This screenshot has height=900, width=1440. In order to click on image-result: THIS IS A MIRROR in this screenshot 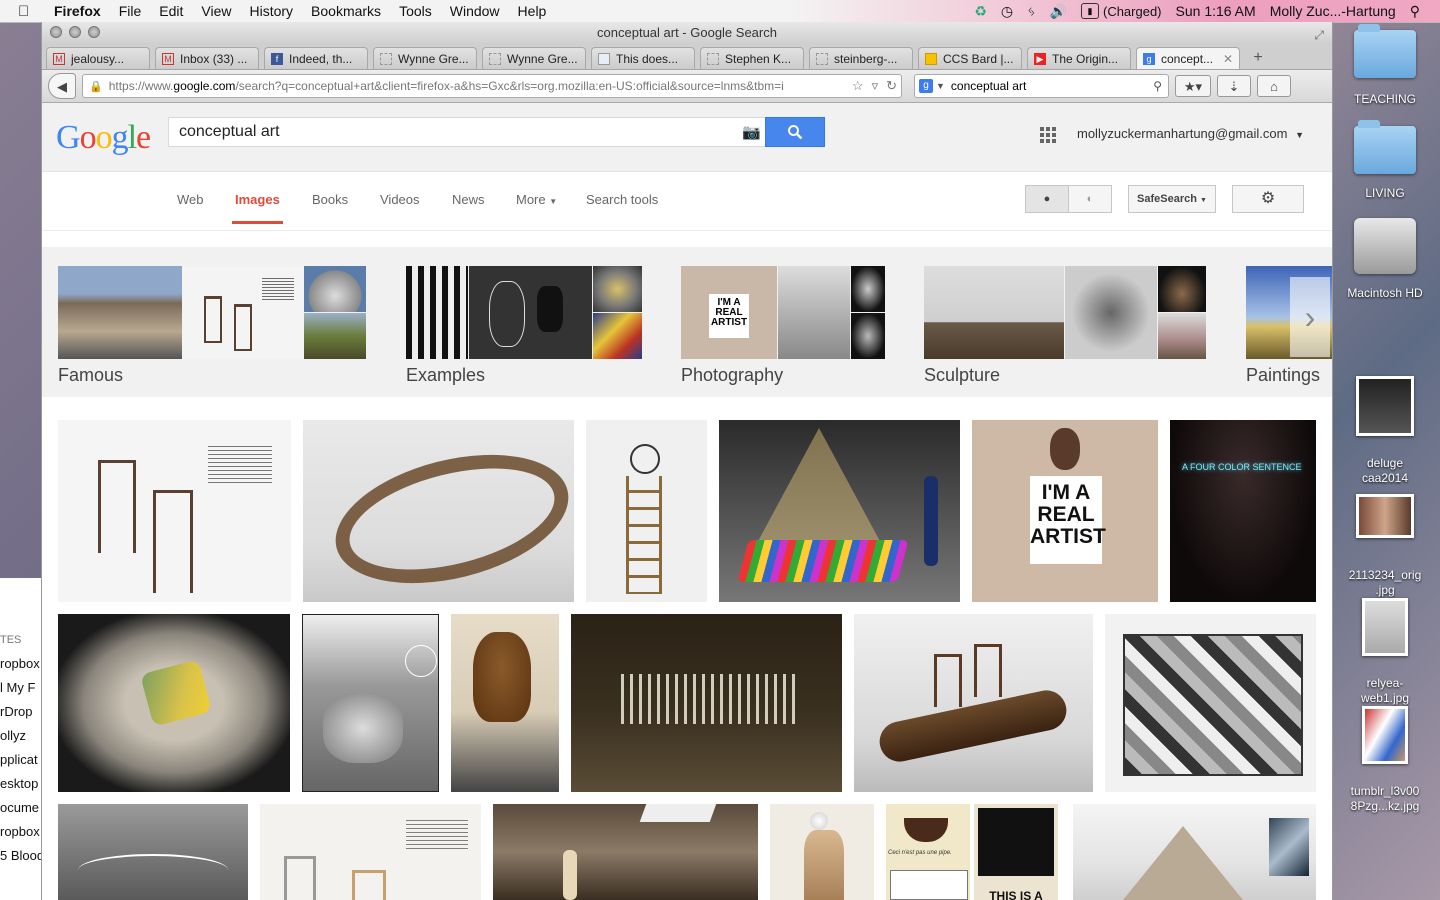, I will do `click(1016, 852)`.